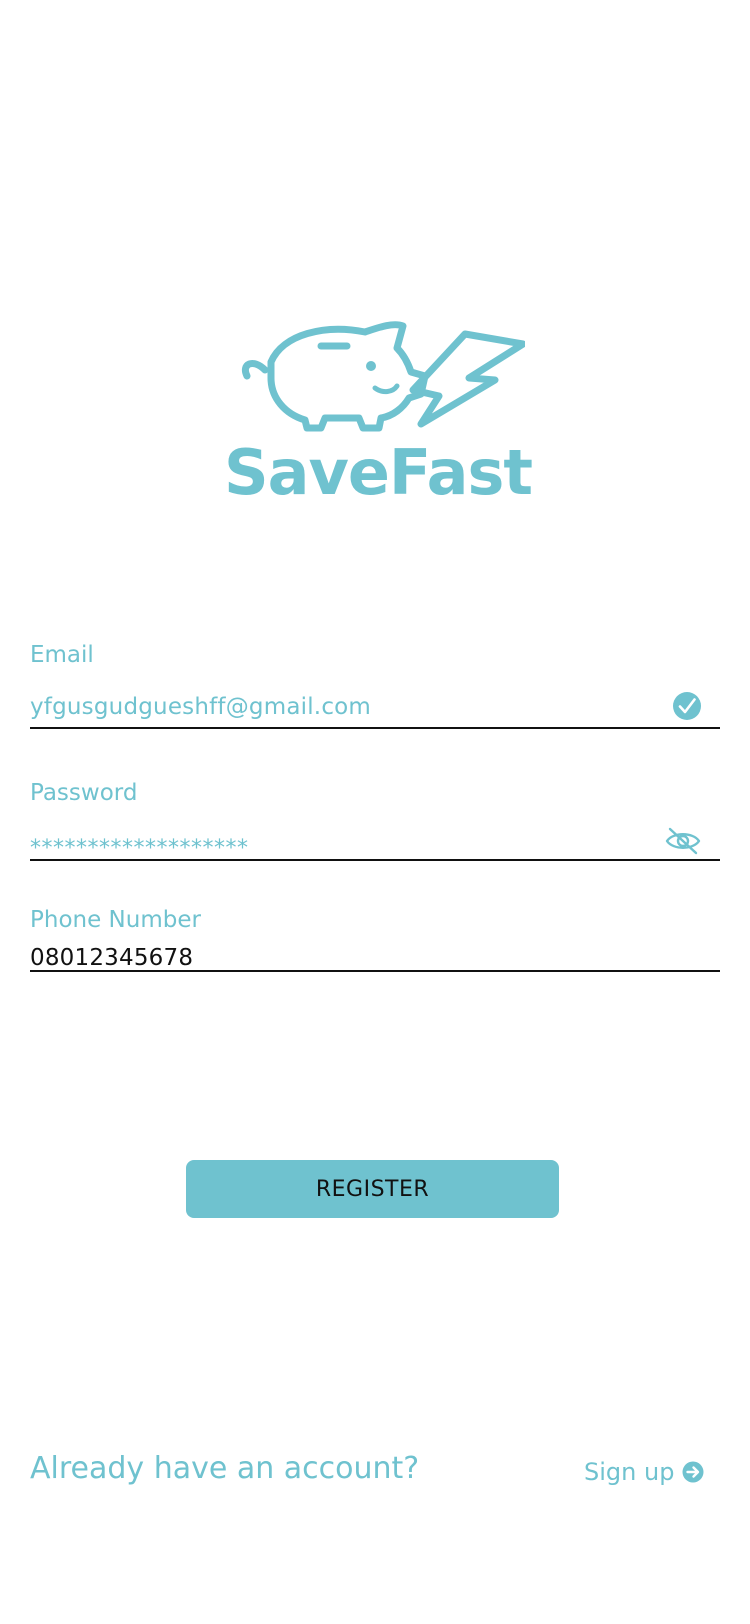  Describe the element at coordinates (378, 472) in the screenshot. I see `app-name: SaveFast` at that location.